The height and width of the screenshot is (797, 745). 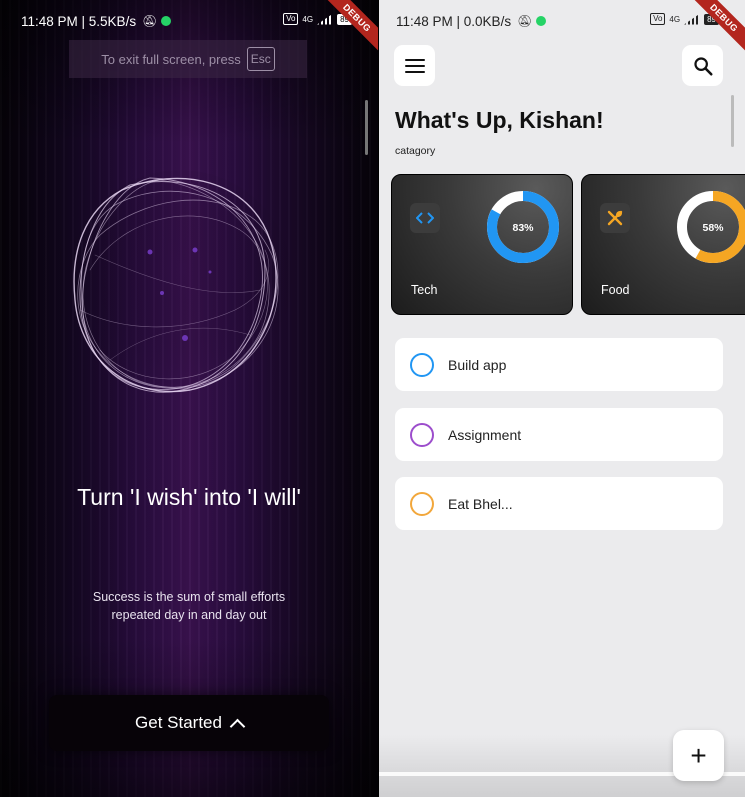 I want to click on greeting-title: What's Up, Kishan!, so click(x=499, y=120).